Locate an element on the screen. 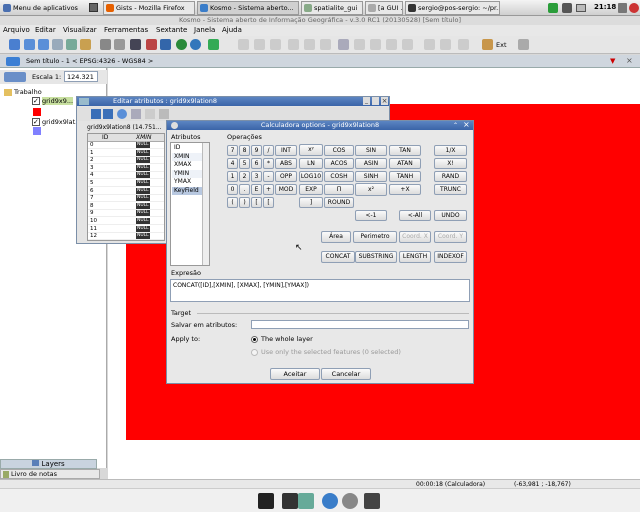 Image resolution: width=640 pixels, height=512 pixels. calc-btn-ln: LN is located at coordinates (311, 163).